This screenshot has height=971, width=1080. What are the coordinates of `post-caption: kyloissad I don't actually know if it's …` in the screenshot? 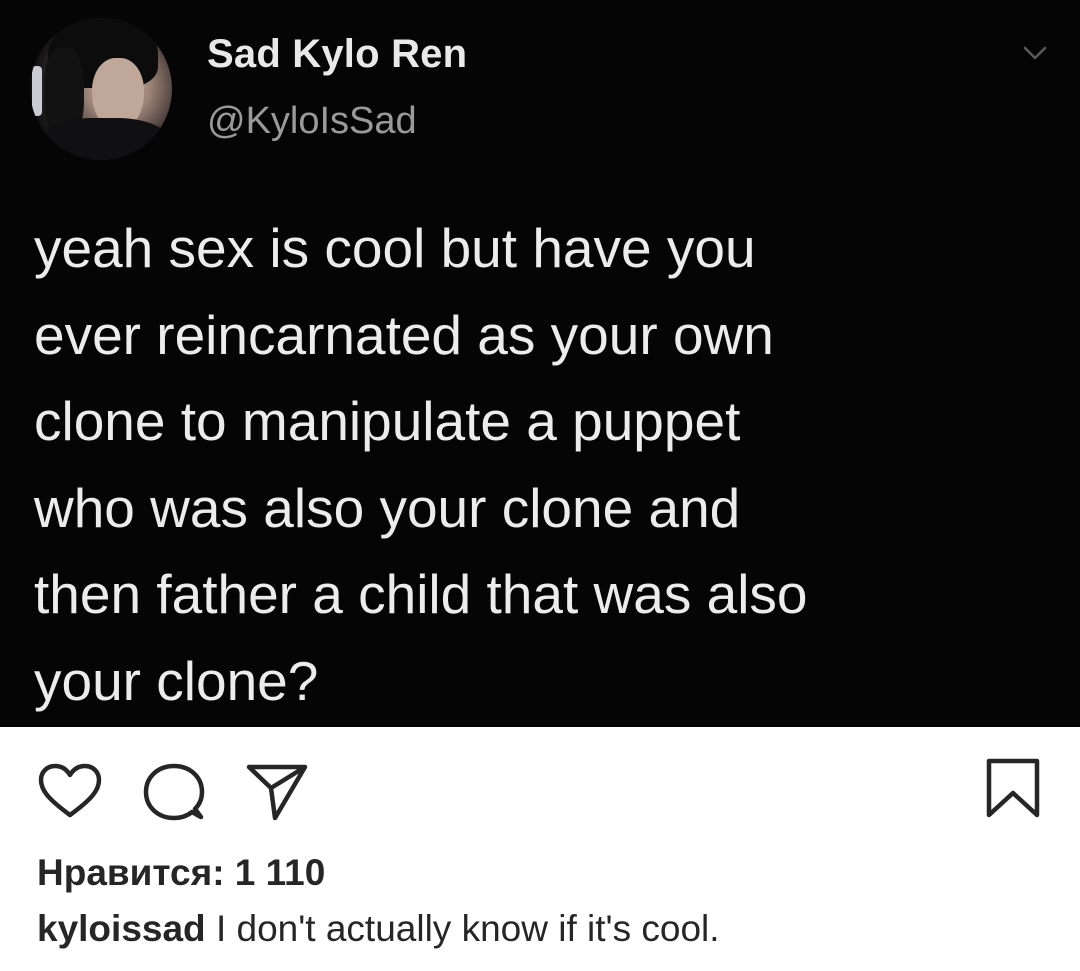 It's located at (378, 929).